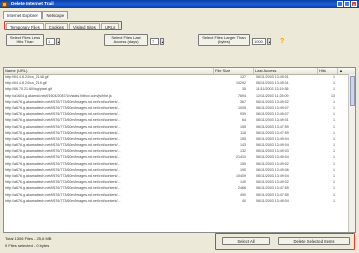 This screenshot has width=359, height=253. I want to click on size-value-input: 1000, so click(259, 41).